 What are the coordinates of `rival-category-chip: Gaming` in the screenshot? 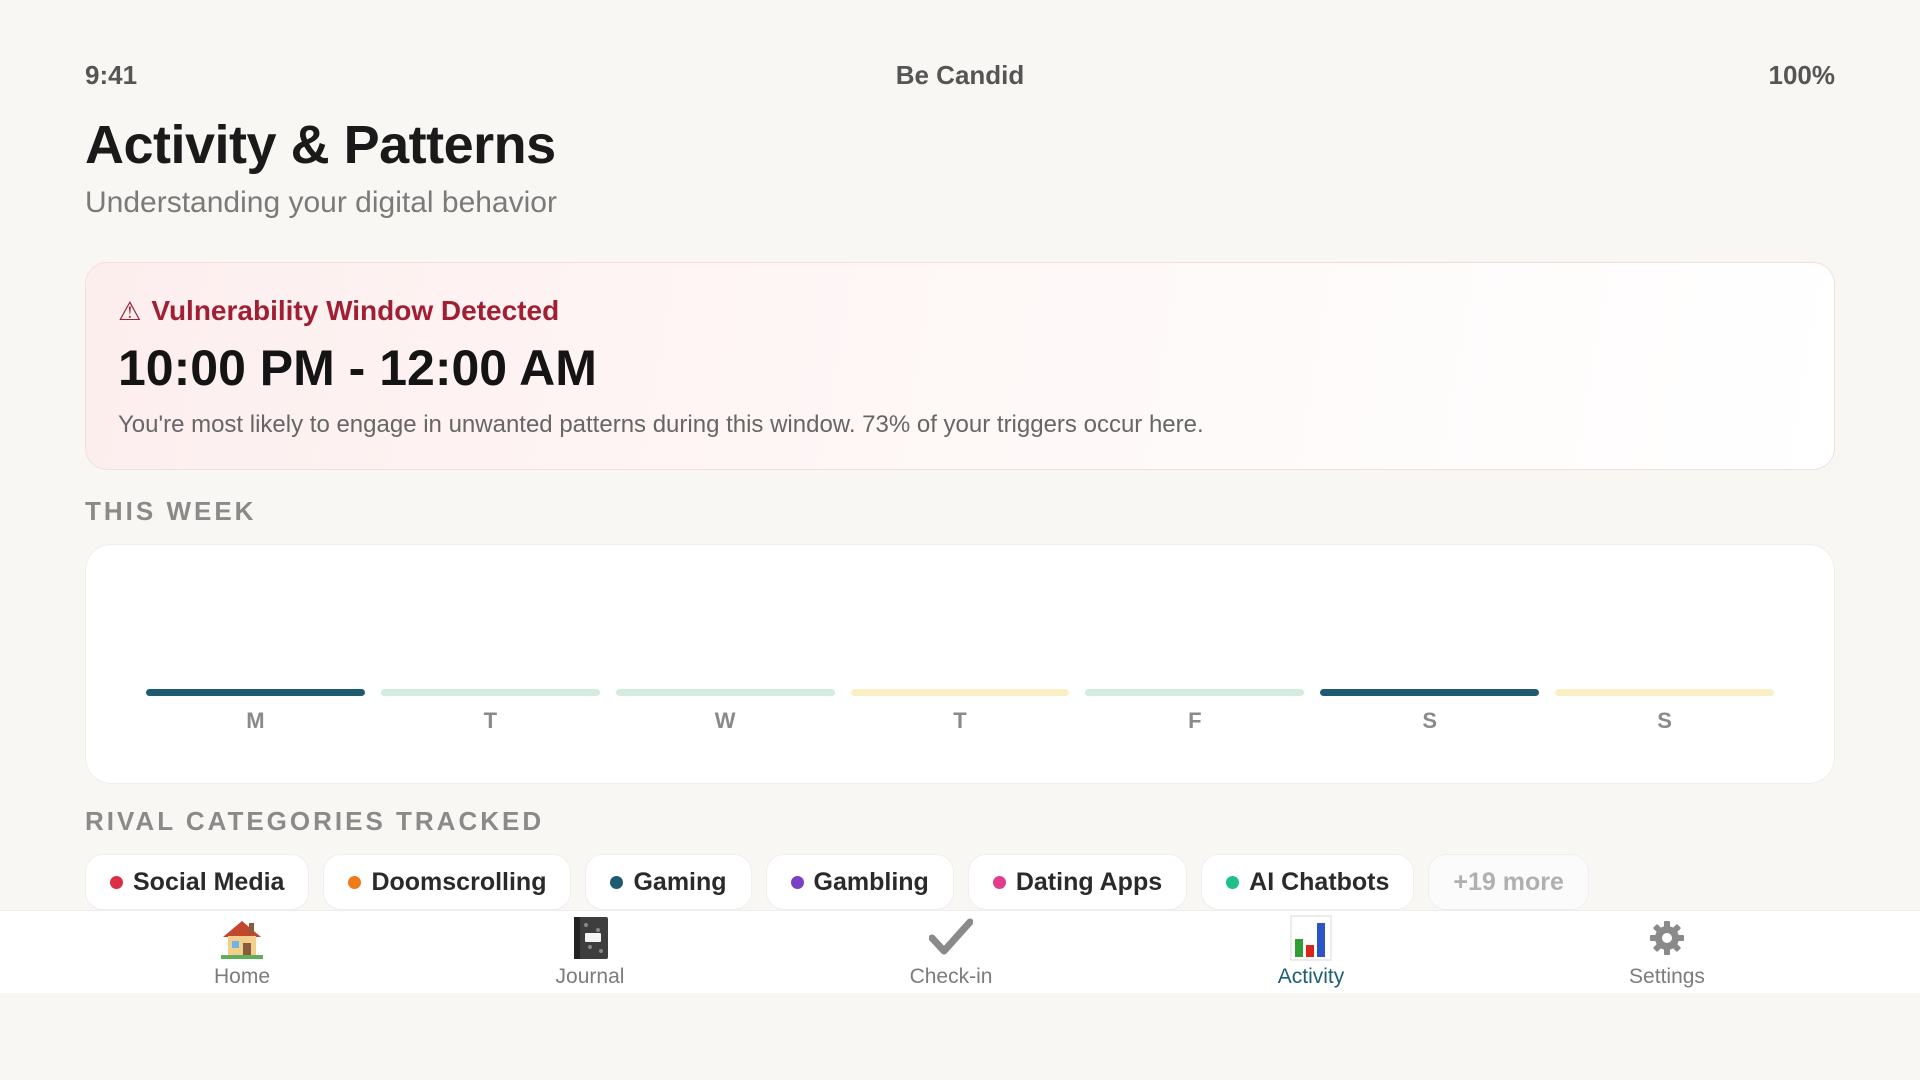 It's located at (668, 882).